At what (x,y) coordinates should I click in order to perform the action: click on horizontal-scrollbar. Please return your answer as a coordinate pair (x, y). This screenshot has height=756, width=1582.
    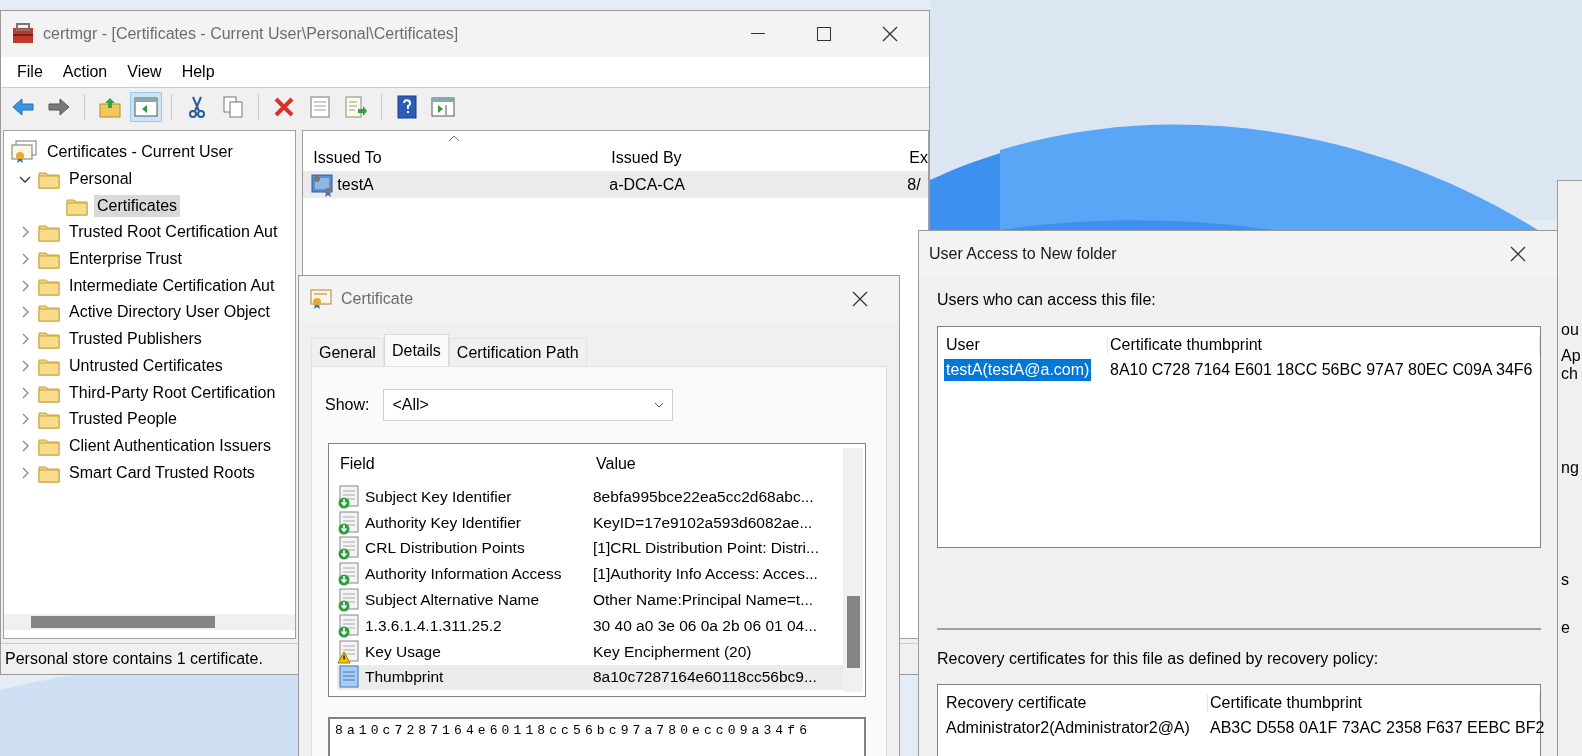
    Looking at the image, I should click on (150, 622).